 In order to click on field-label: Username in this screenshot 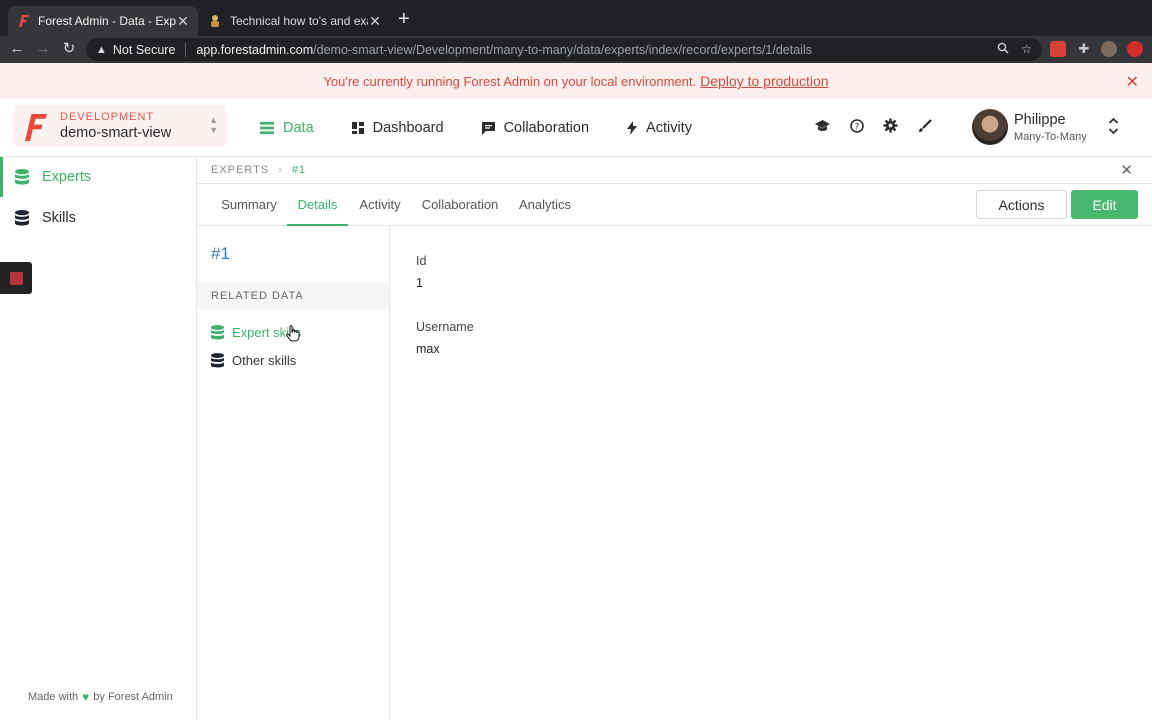, I will do `click(445, 327)`.